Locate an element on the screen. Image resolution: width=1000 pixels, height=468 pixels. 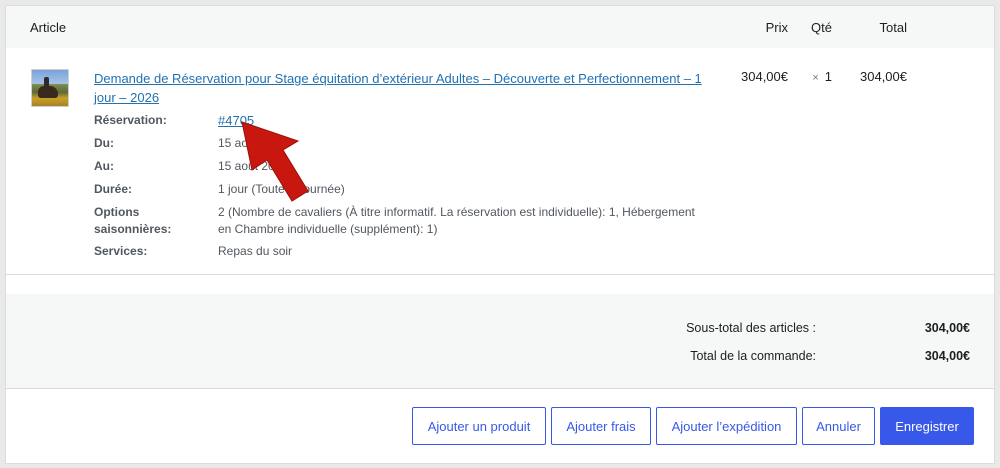
header-total: Total is located at coordinates (893, 27).